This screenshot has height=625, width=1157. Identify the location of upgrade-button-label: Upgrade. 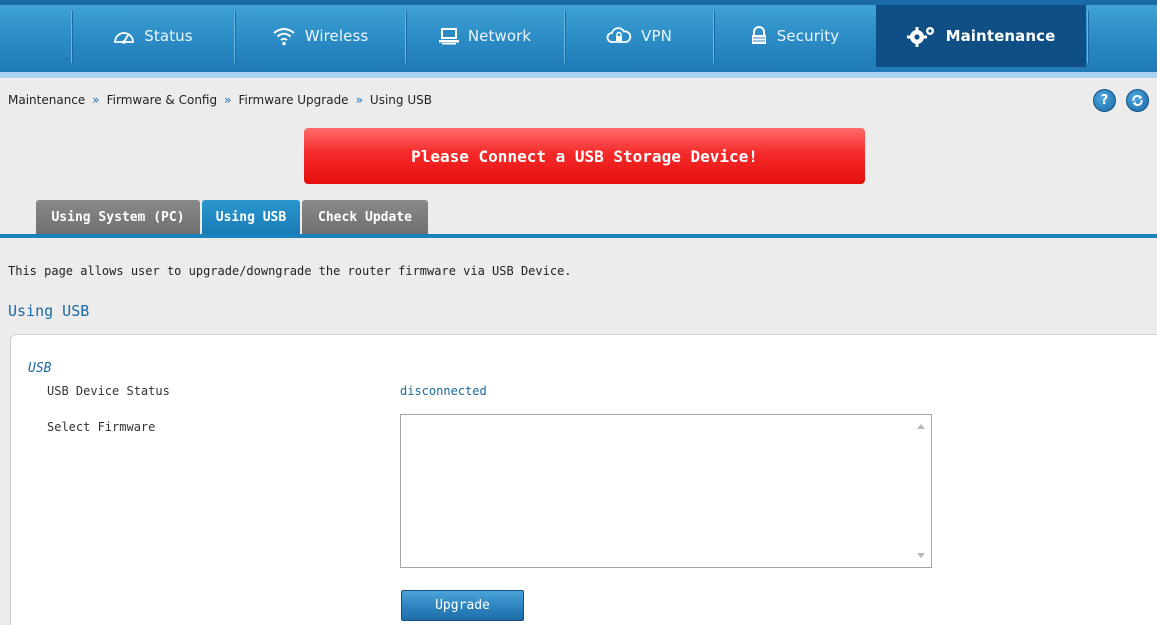
(462, 605).